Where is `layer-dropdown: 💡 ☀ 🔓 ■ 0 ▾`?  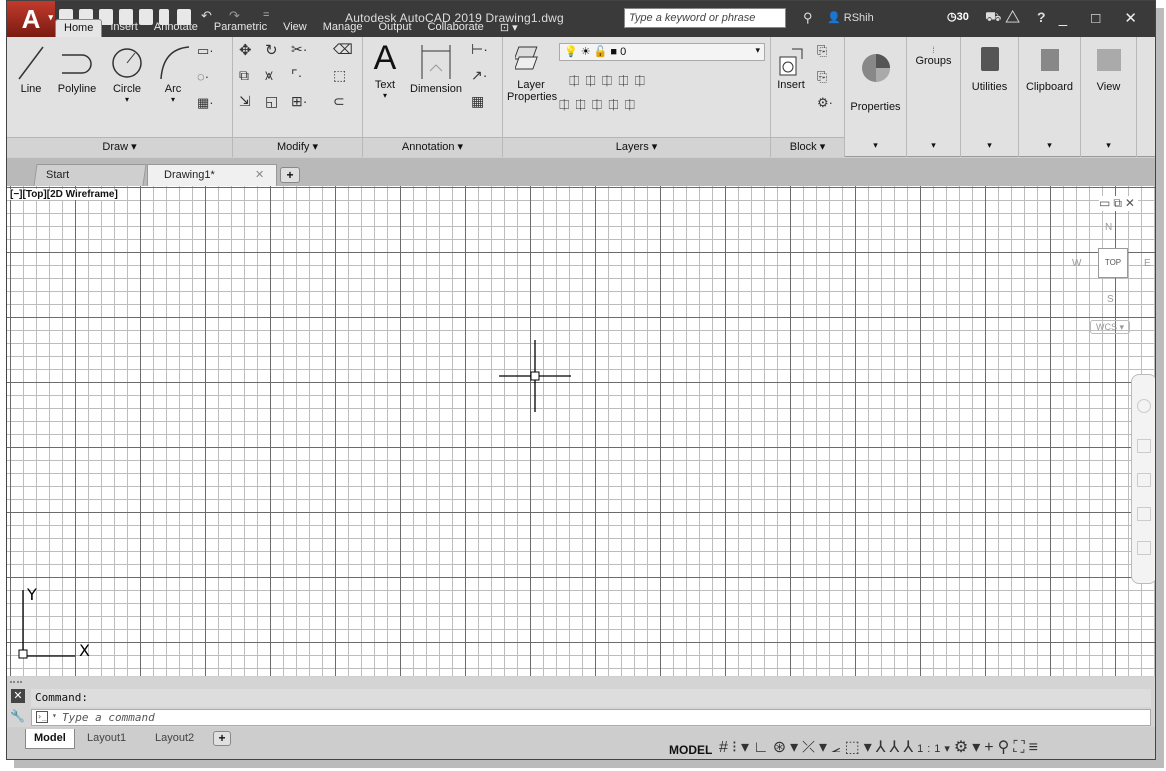 layer-dropdown: 💡 ☀ 🔓 ■ 0 ▾ is located at coordinates (662, 52).